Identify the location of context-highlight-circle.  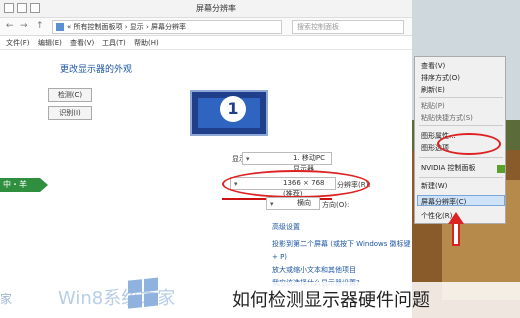
(469, 144).